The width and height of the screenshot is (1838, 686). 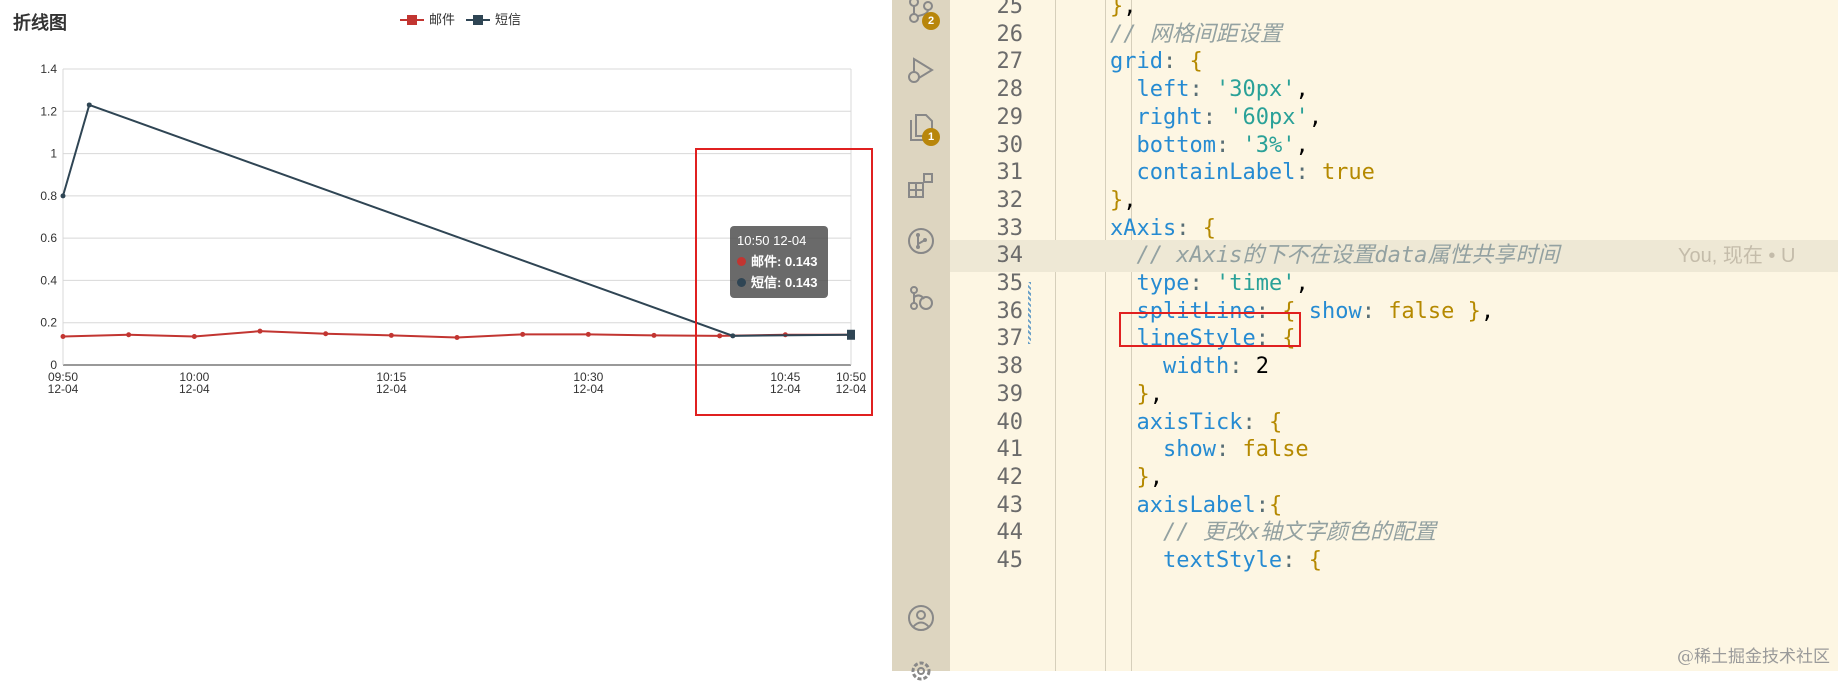 I want to click on explorer-badge: 1, so click(x=931, y=137).